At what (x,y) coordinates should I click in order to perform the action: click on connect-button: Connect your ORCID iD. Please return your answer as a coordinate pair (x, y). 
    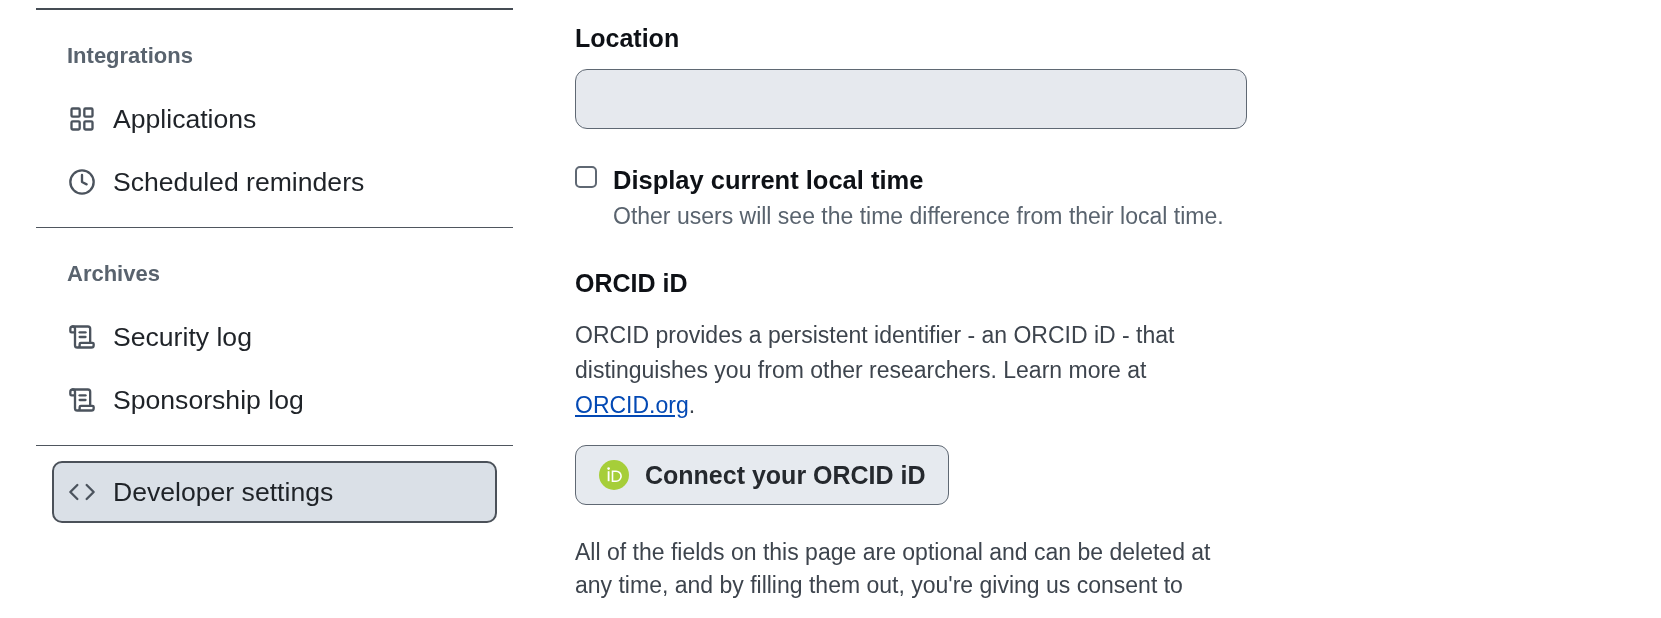
    Looking at the image, I should click on (762, 475).